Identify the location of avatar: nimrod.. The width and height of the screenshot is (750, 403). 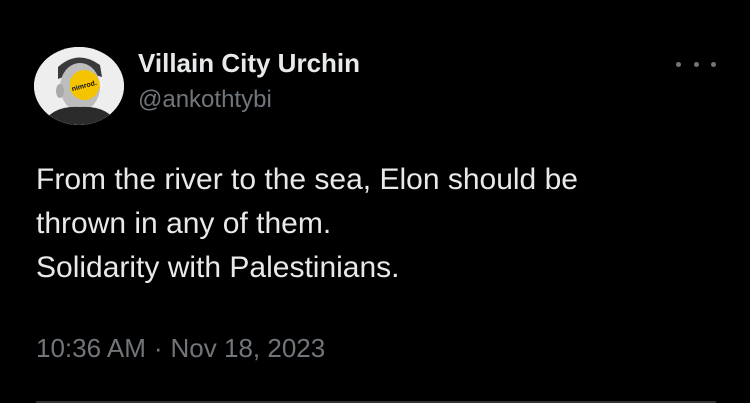
(79, 86).